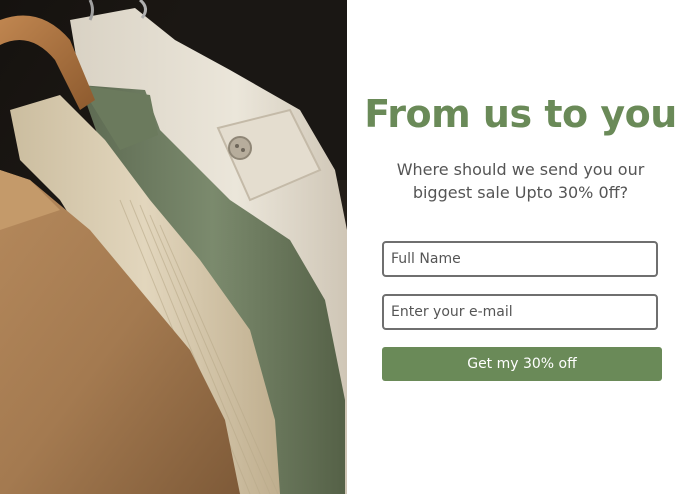 This screenshot has width=694, height=494. What do you see at coordinates (520, 312) in the screenshot?
I see `email-field` at bounding box center [520, 312].